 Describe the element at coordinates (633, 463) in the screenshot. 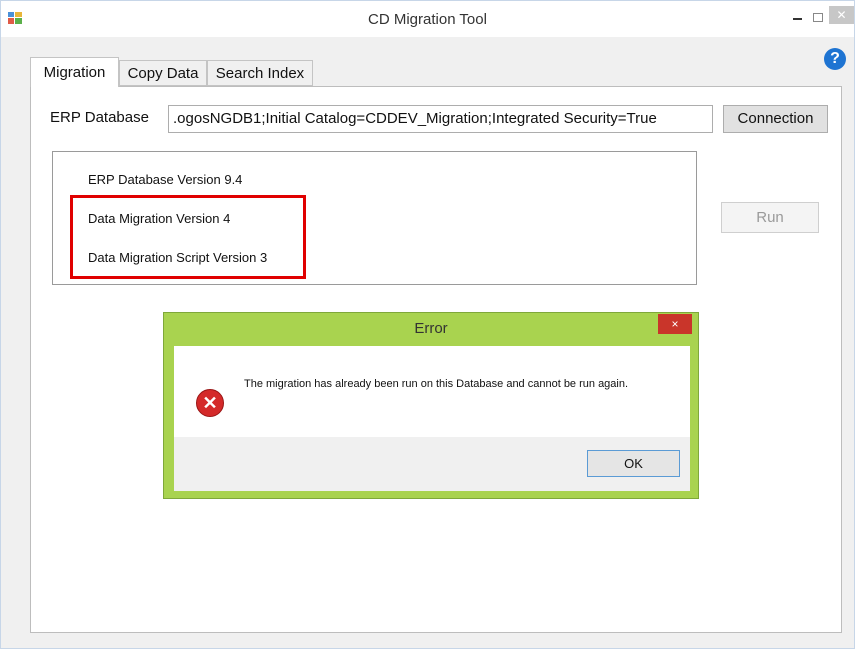

I see `ok-button: OK` at that location.